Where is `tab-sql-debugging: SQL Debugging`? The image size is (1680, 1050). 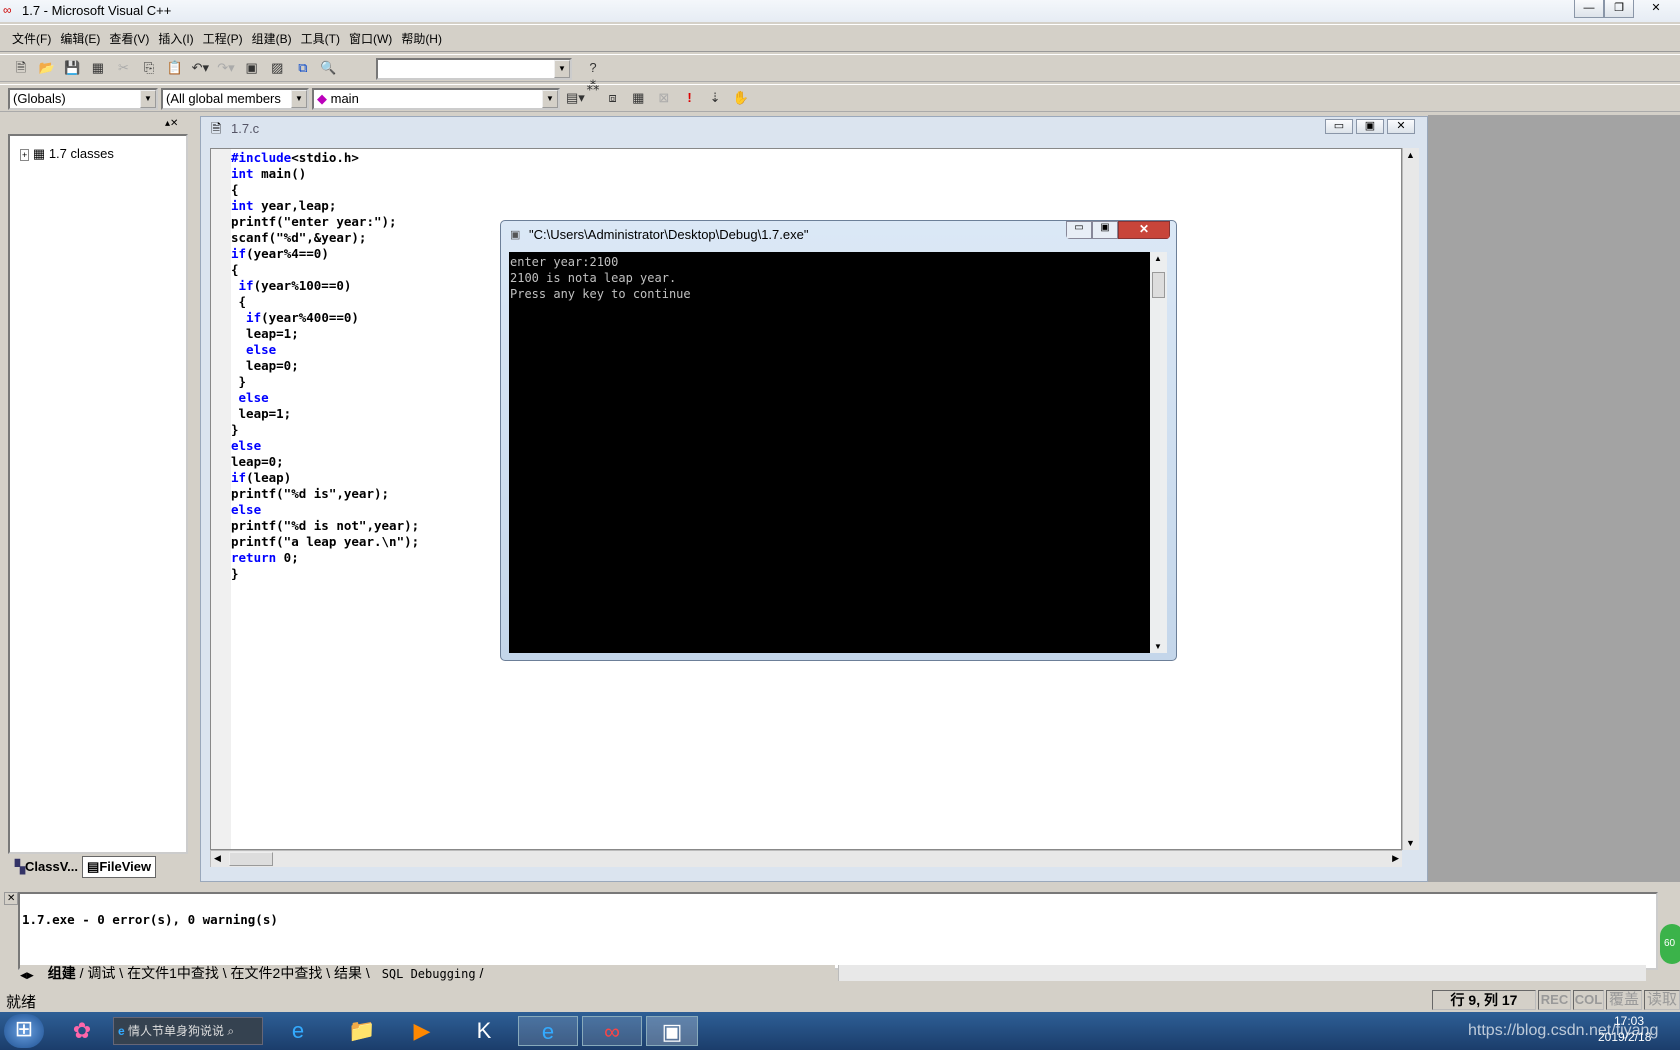 tab-sql-debugging: SQL Debugging is located at coordinates (429, 974).